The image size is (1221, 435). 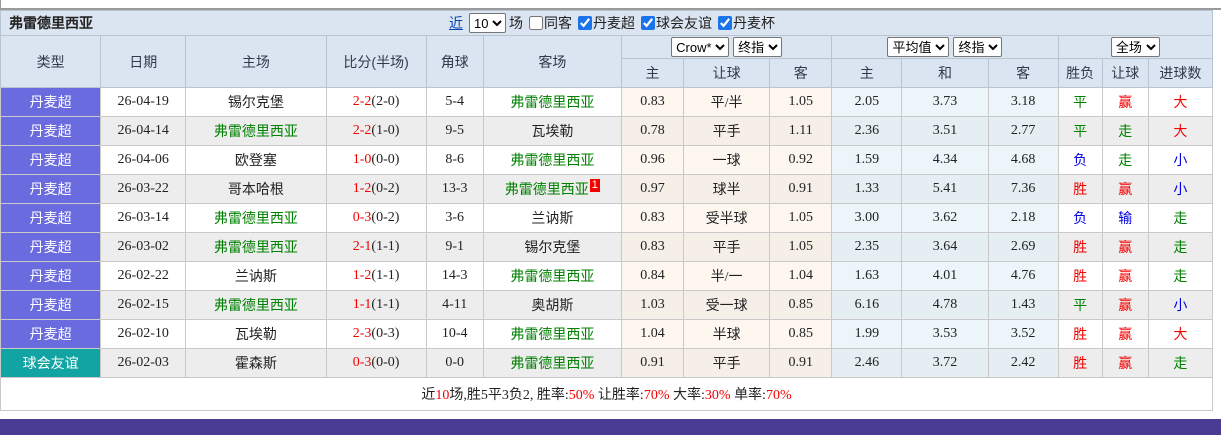 What do you see at coordinates (454, 305) in the screenshot?
I see `corners-cell: 4-11` at bounding box center [454, 305].